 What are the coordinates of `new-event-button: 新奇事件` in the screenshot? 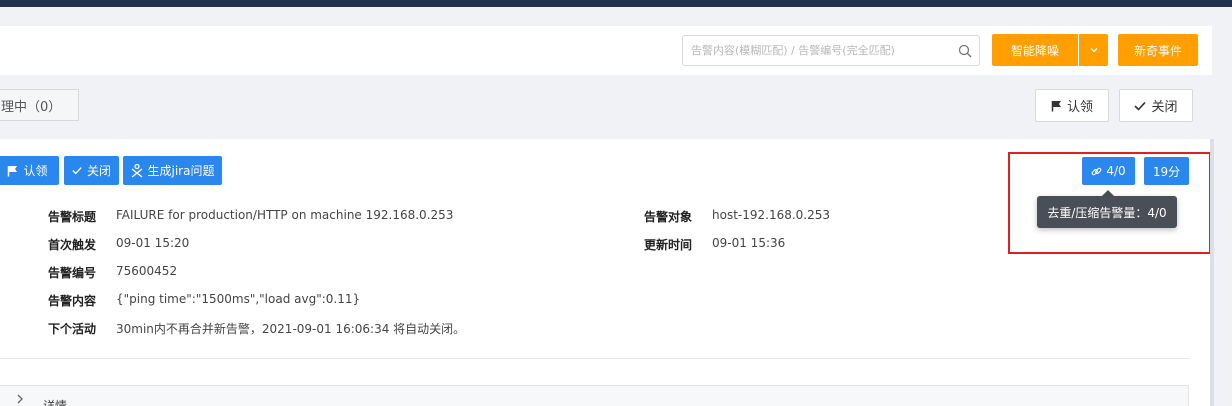 It's located at (1158, 50).